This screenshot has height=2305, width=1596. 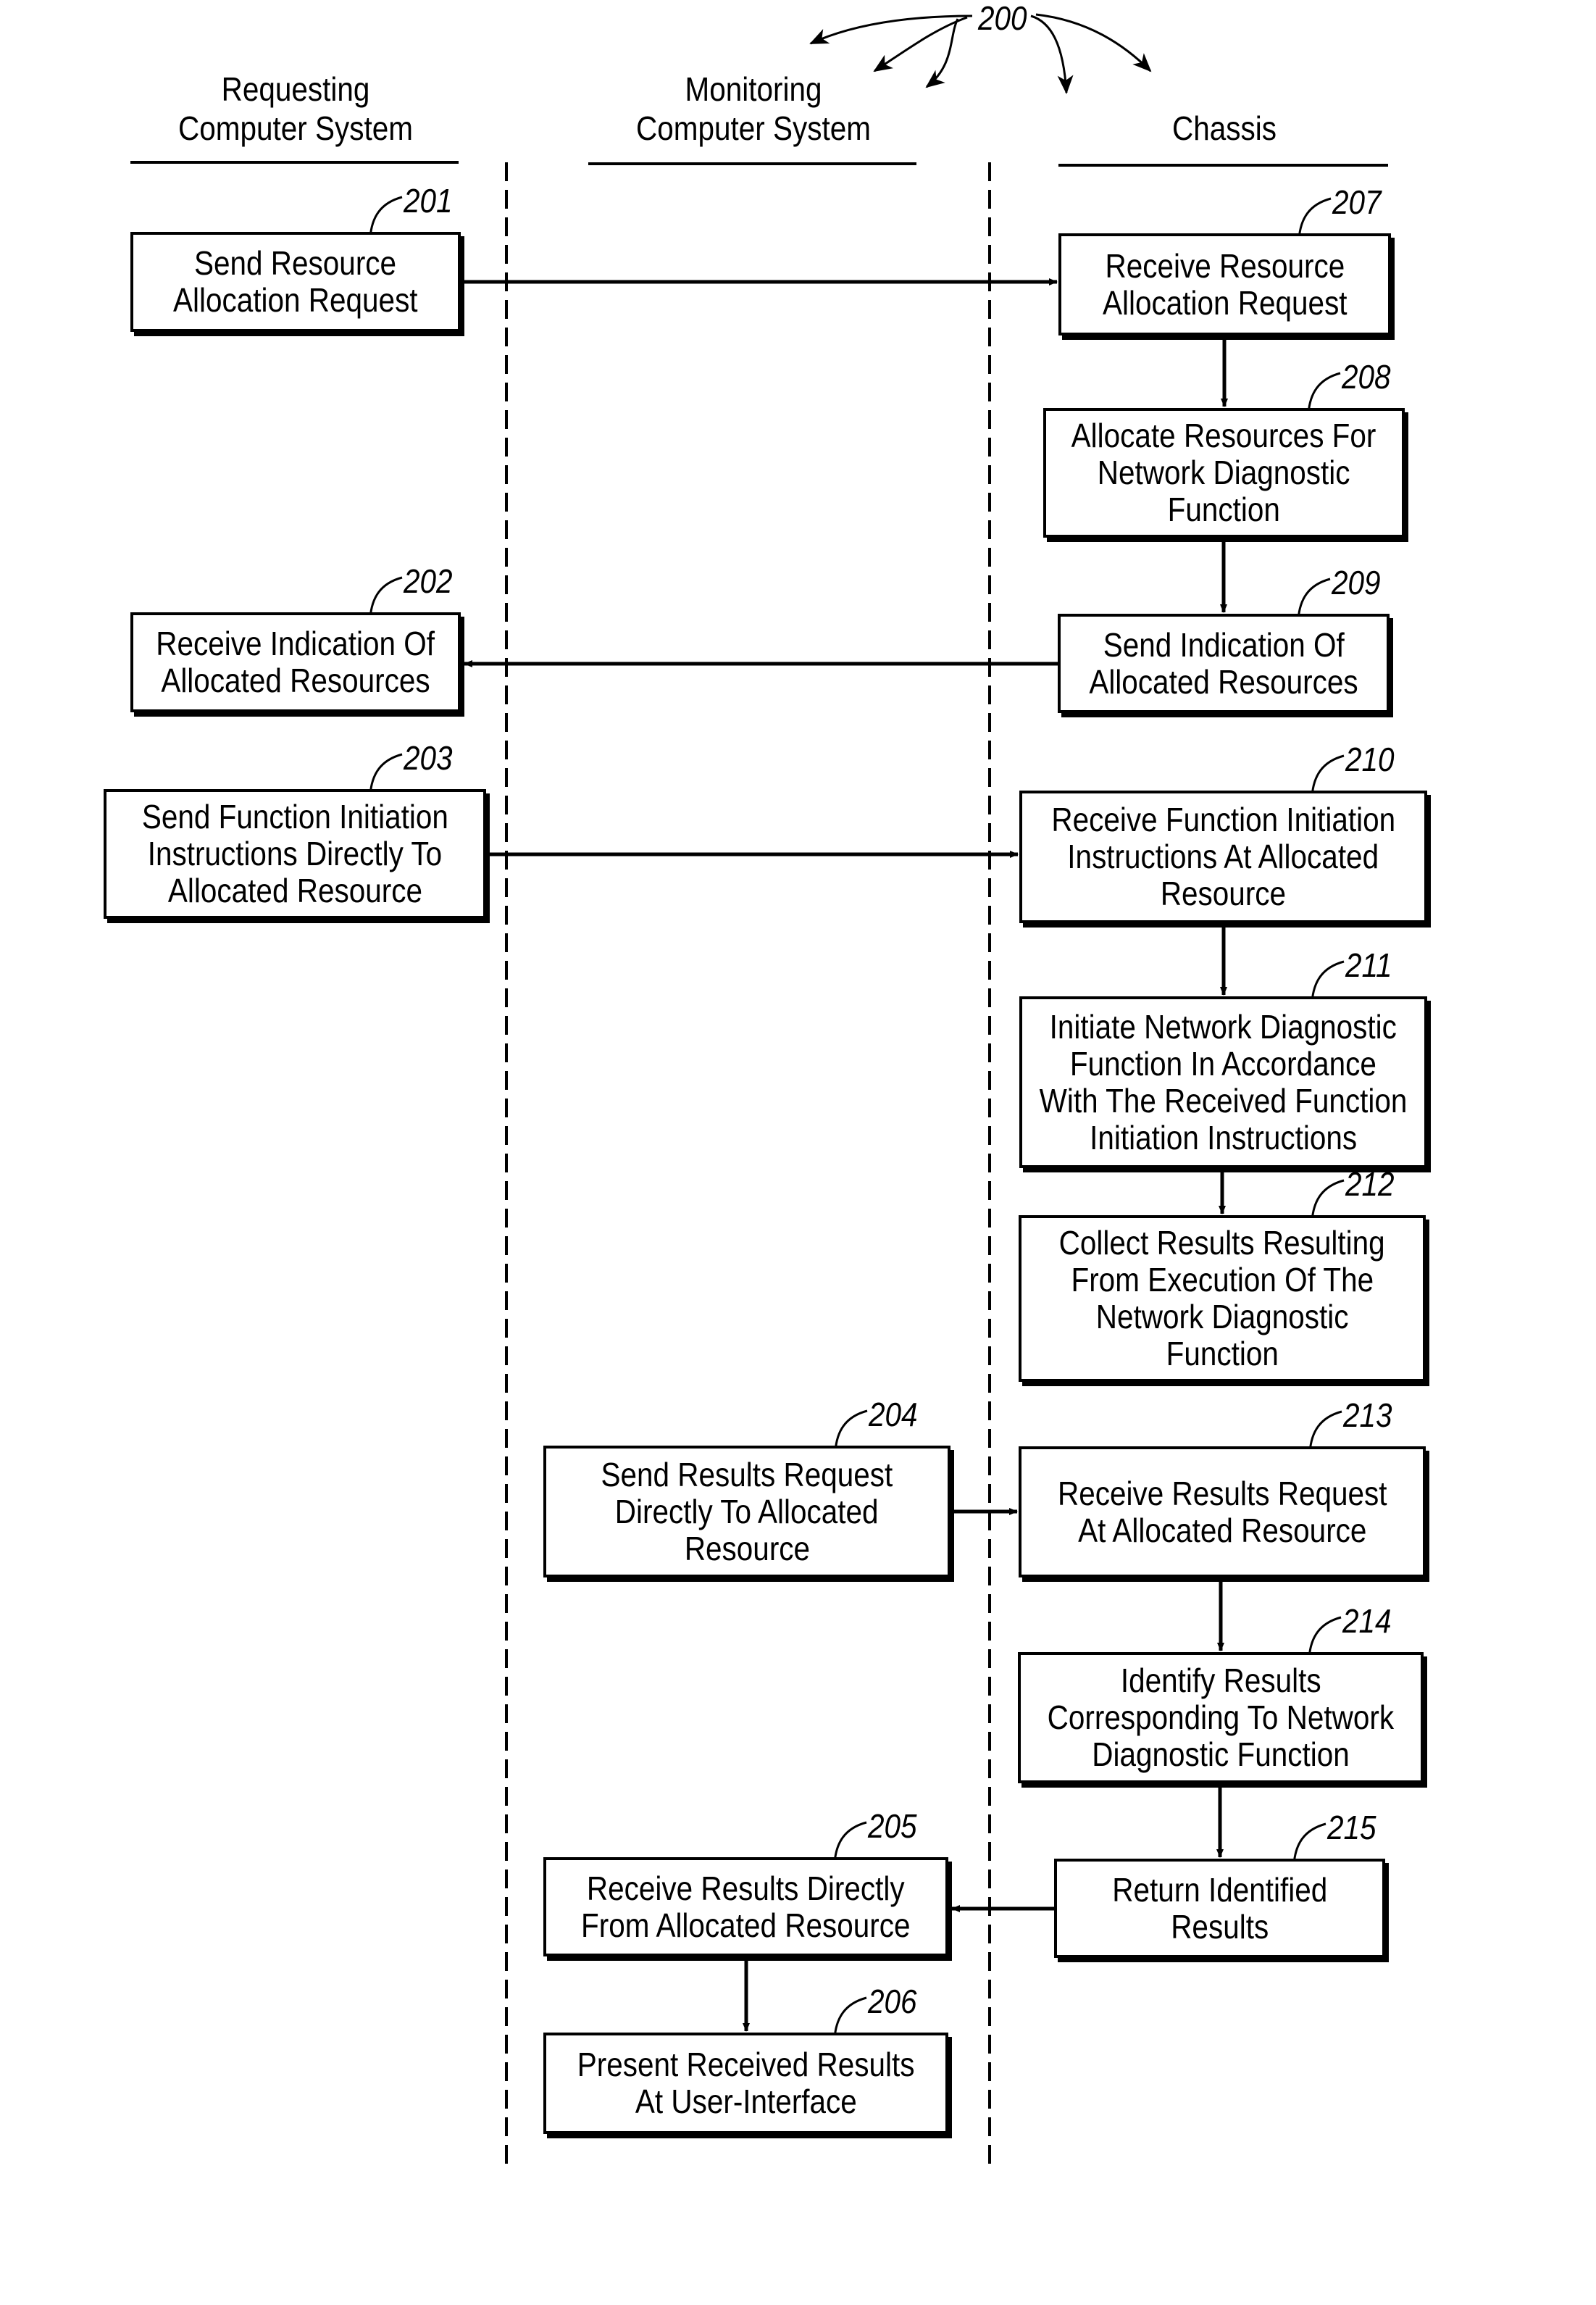 What do you see at coordinates (1367, 1415) in the screenshot?
I see `step-reference-213: 213` at bounding box center [1367, 1415].